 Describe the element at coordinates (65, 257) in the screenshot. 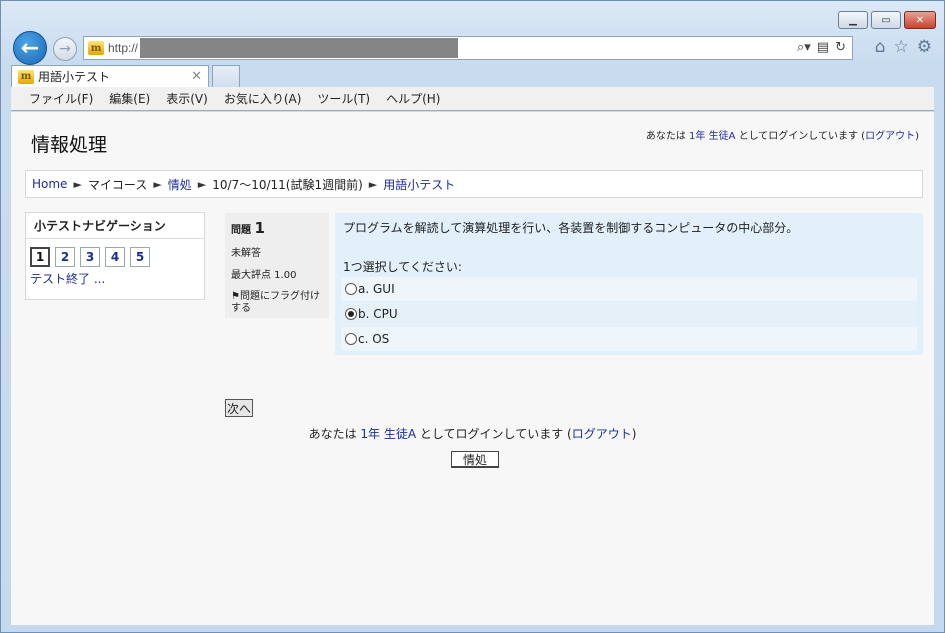

I see `quiz-nav-question-2: 2` at that location.